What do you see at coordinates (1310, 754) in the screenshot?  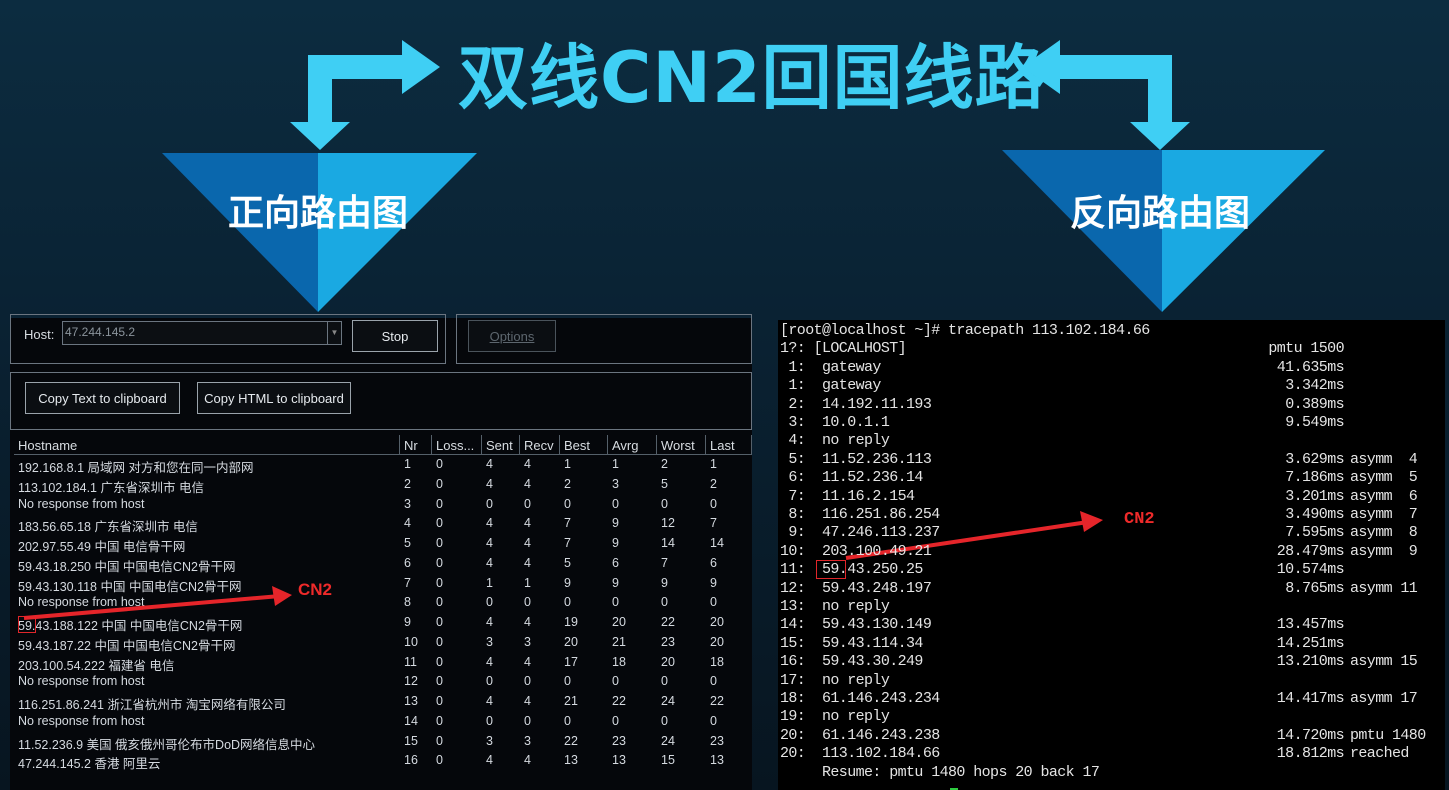 I see `terminal-latency: 18.812ms` at bounding box center [1310, 754].